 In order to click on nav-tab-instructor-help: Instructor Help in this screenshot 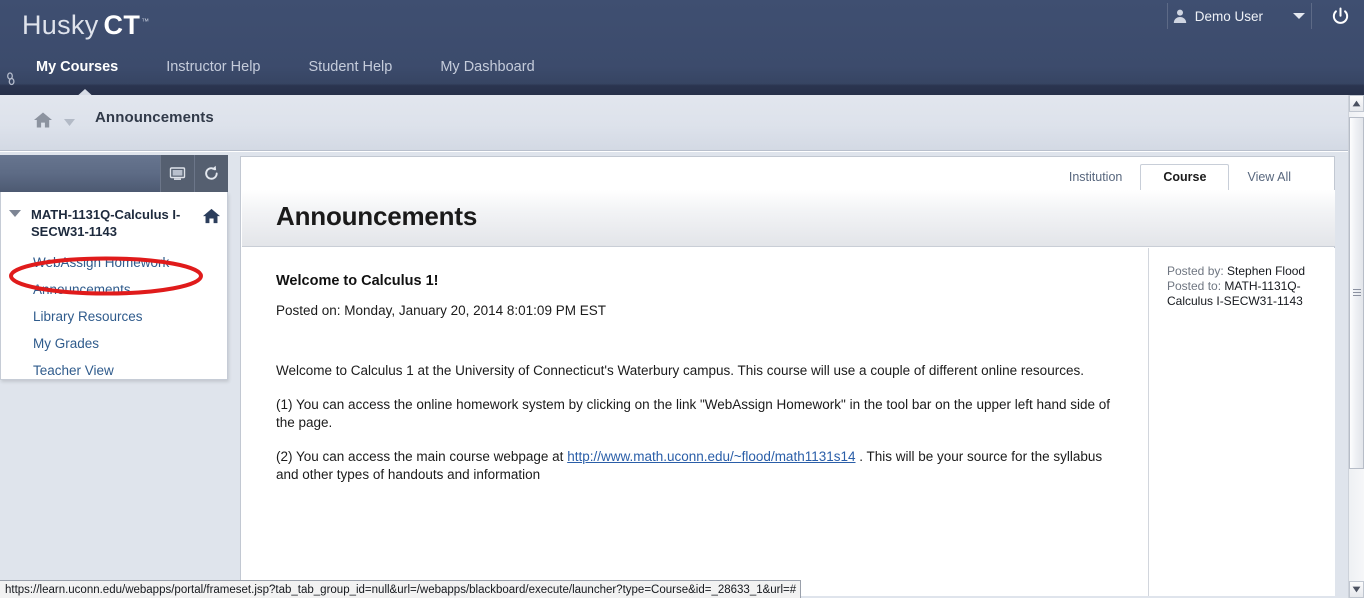, I will do `click(224, 67)`.